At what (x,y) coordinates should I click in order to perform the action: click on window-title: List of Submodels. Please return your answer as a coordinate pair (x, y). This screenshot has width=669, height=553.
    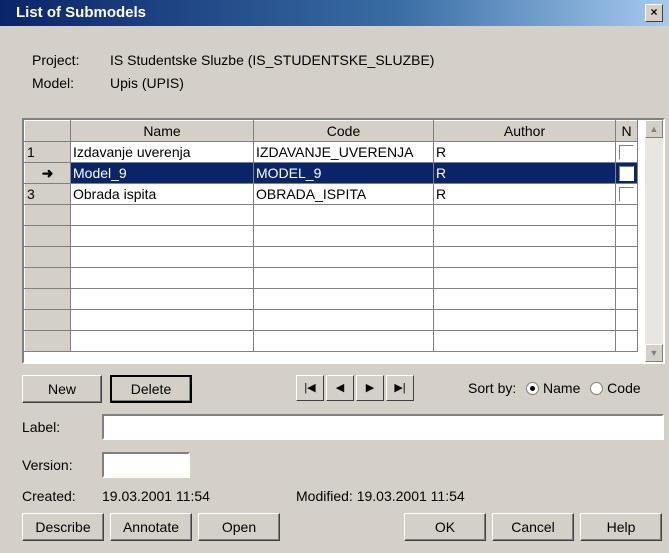
    Looking at the image, I should click on (81, 12).